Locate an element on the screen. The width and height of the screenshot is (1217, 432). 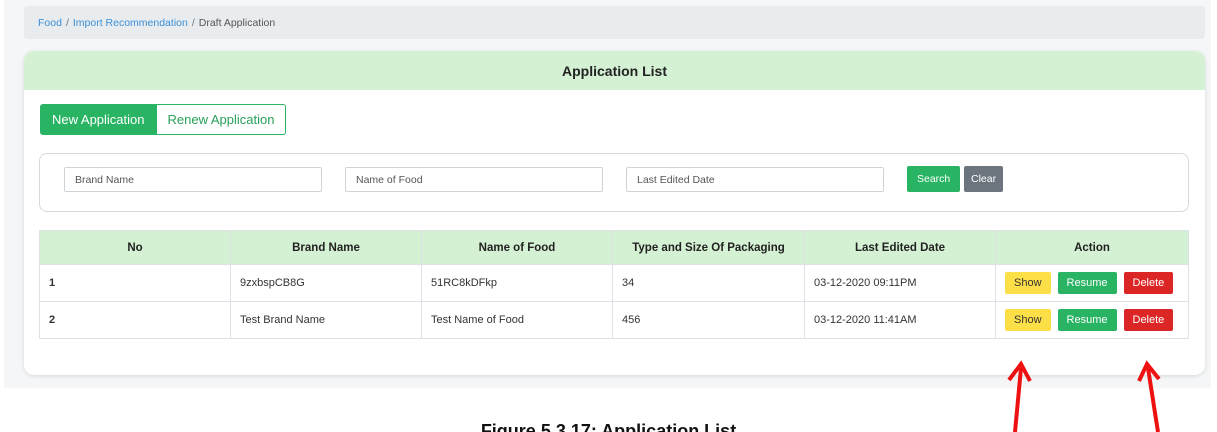
cell-packaging: 456 is located at coordinates (708, 320).